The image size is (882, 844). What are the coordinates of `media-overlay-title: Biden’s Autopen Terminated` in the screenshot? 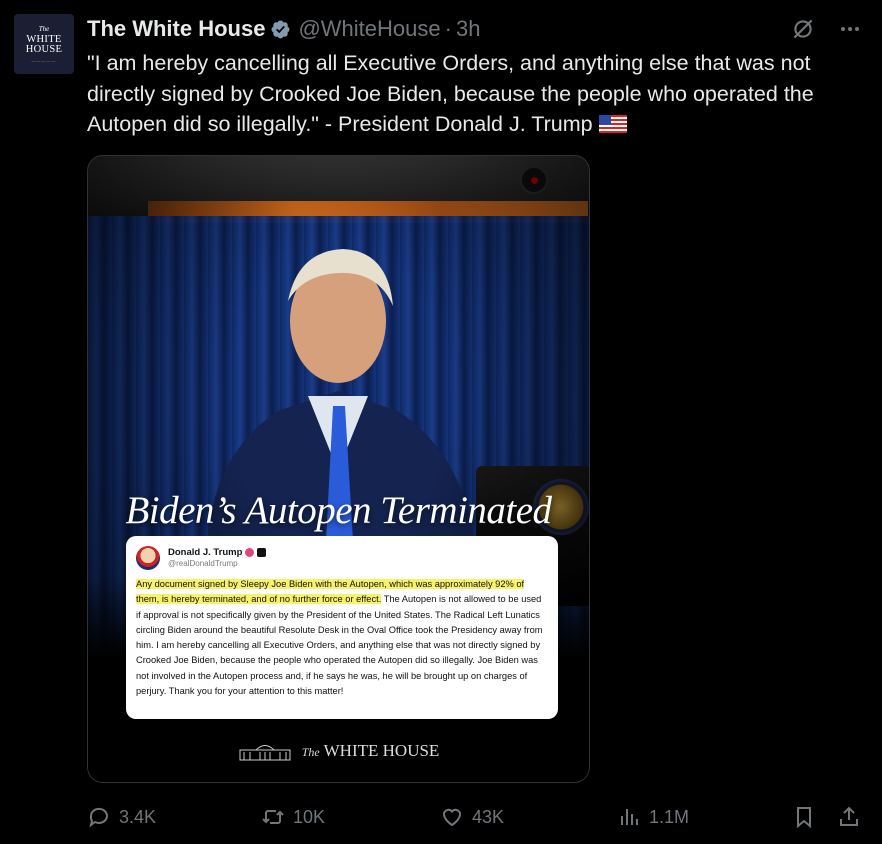 It's located at (338, 510).